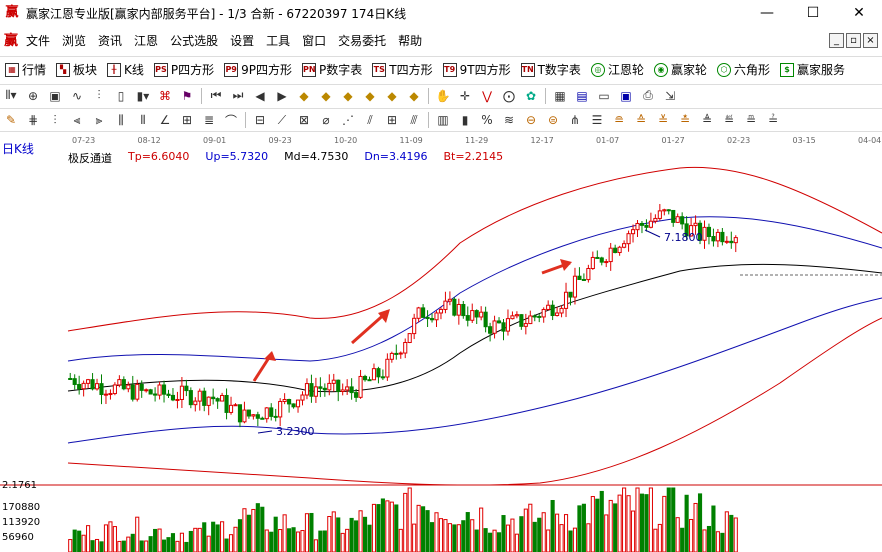 The image size is (882, 552). I want to click on print-icon: ⎙, so click(648, 96).